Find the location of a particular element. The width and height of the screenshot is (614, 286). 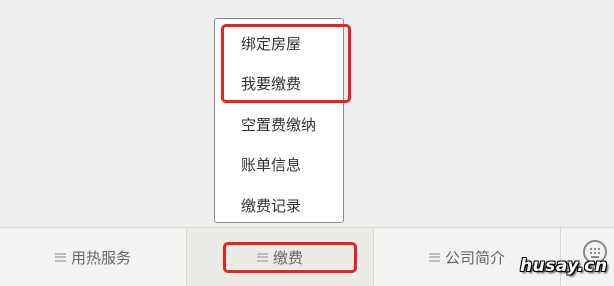

watermark: husay.cn is located at coordinates (564, 266).